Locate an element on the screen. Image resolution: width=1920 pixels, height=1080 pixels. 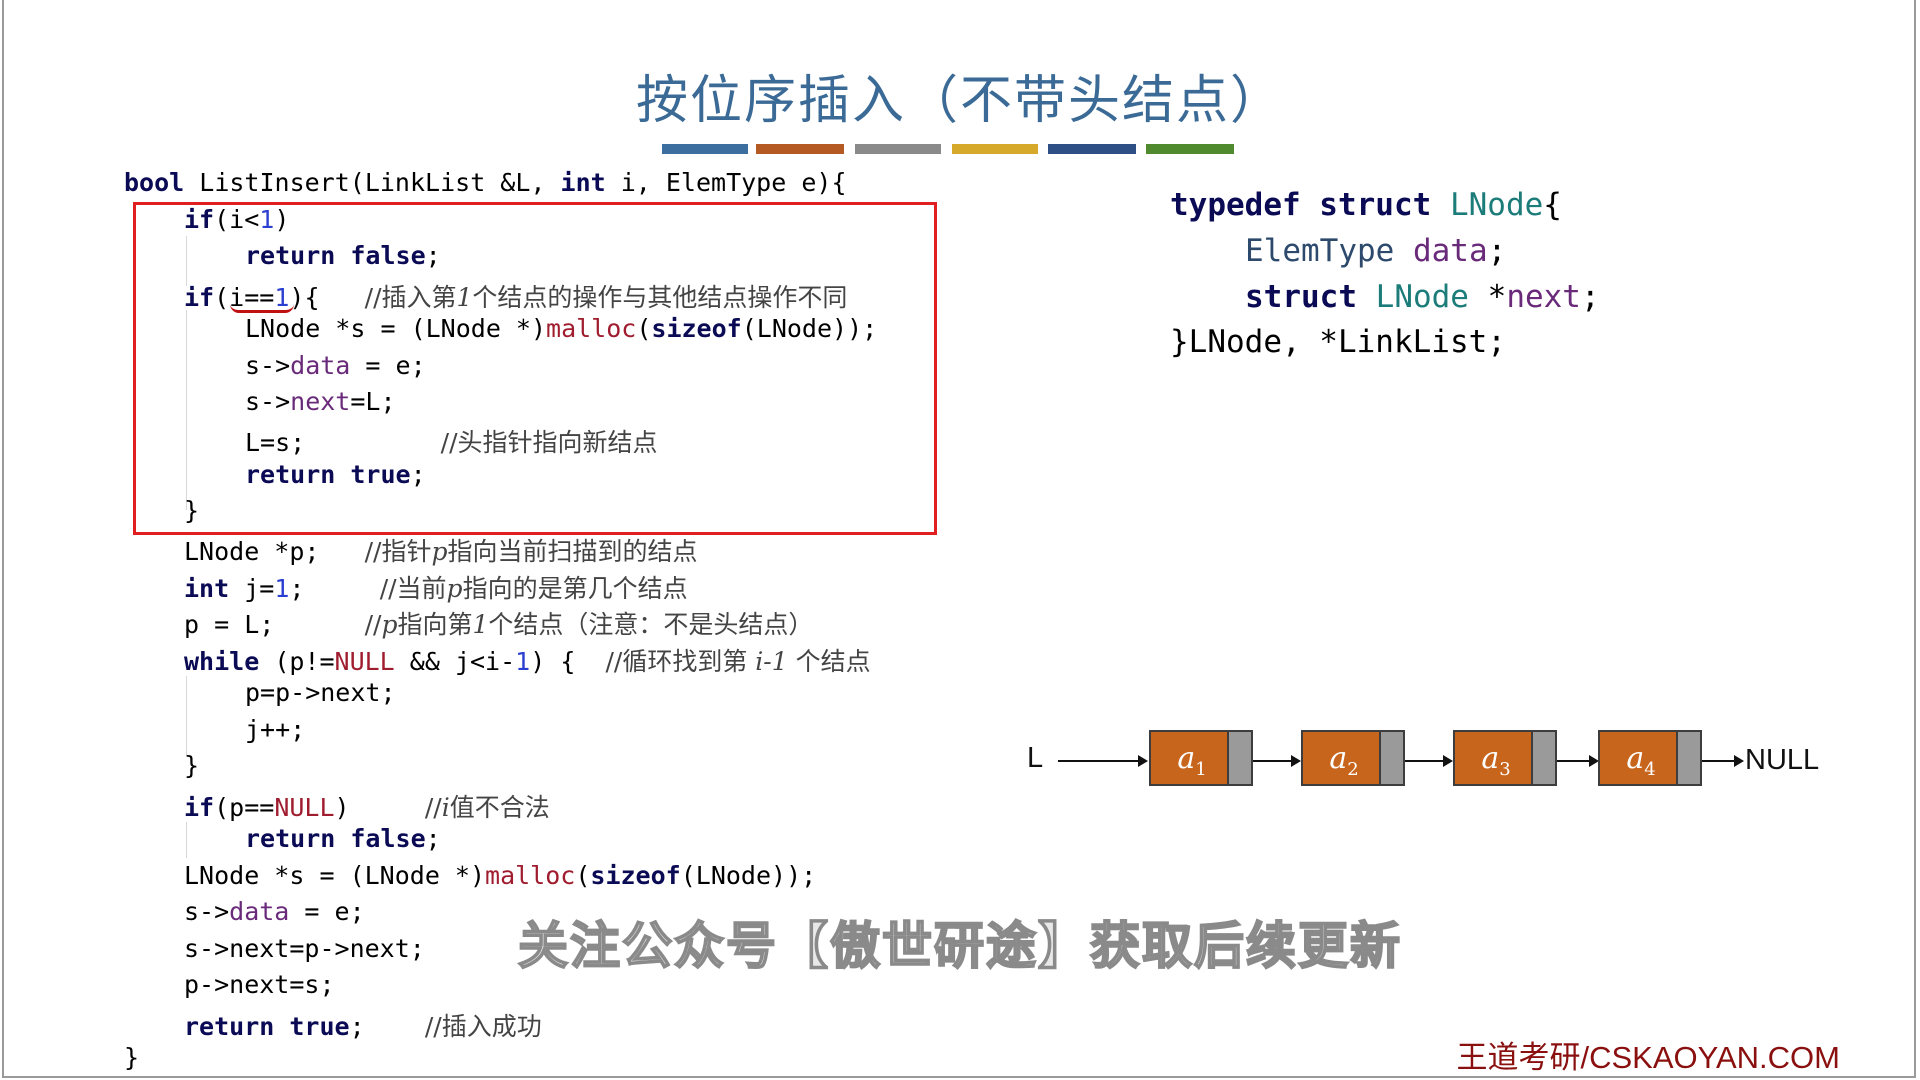
slide-title: 按位序插入（不带头结点） is located at coordinates (959, 101).